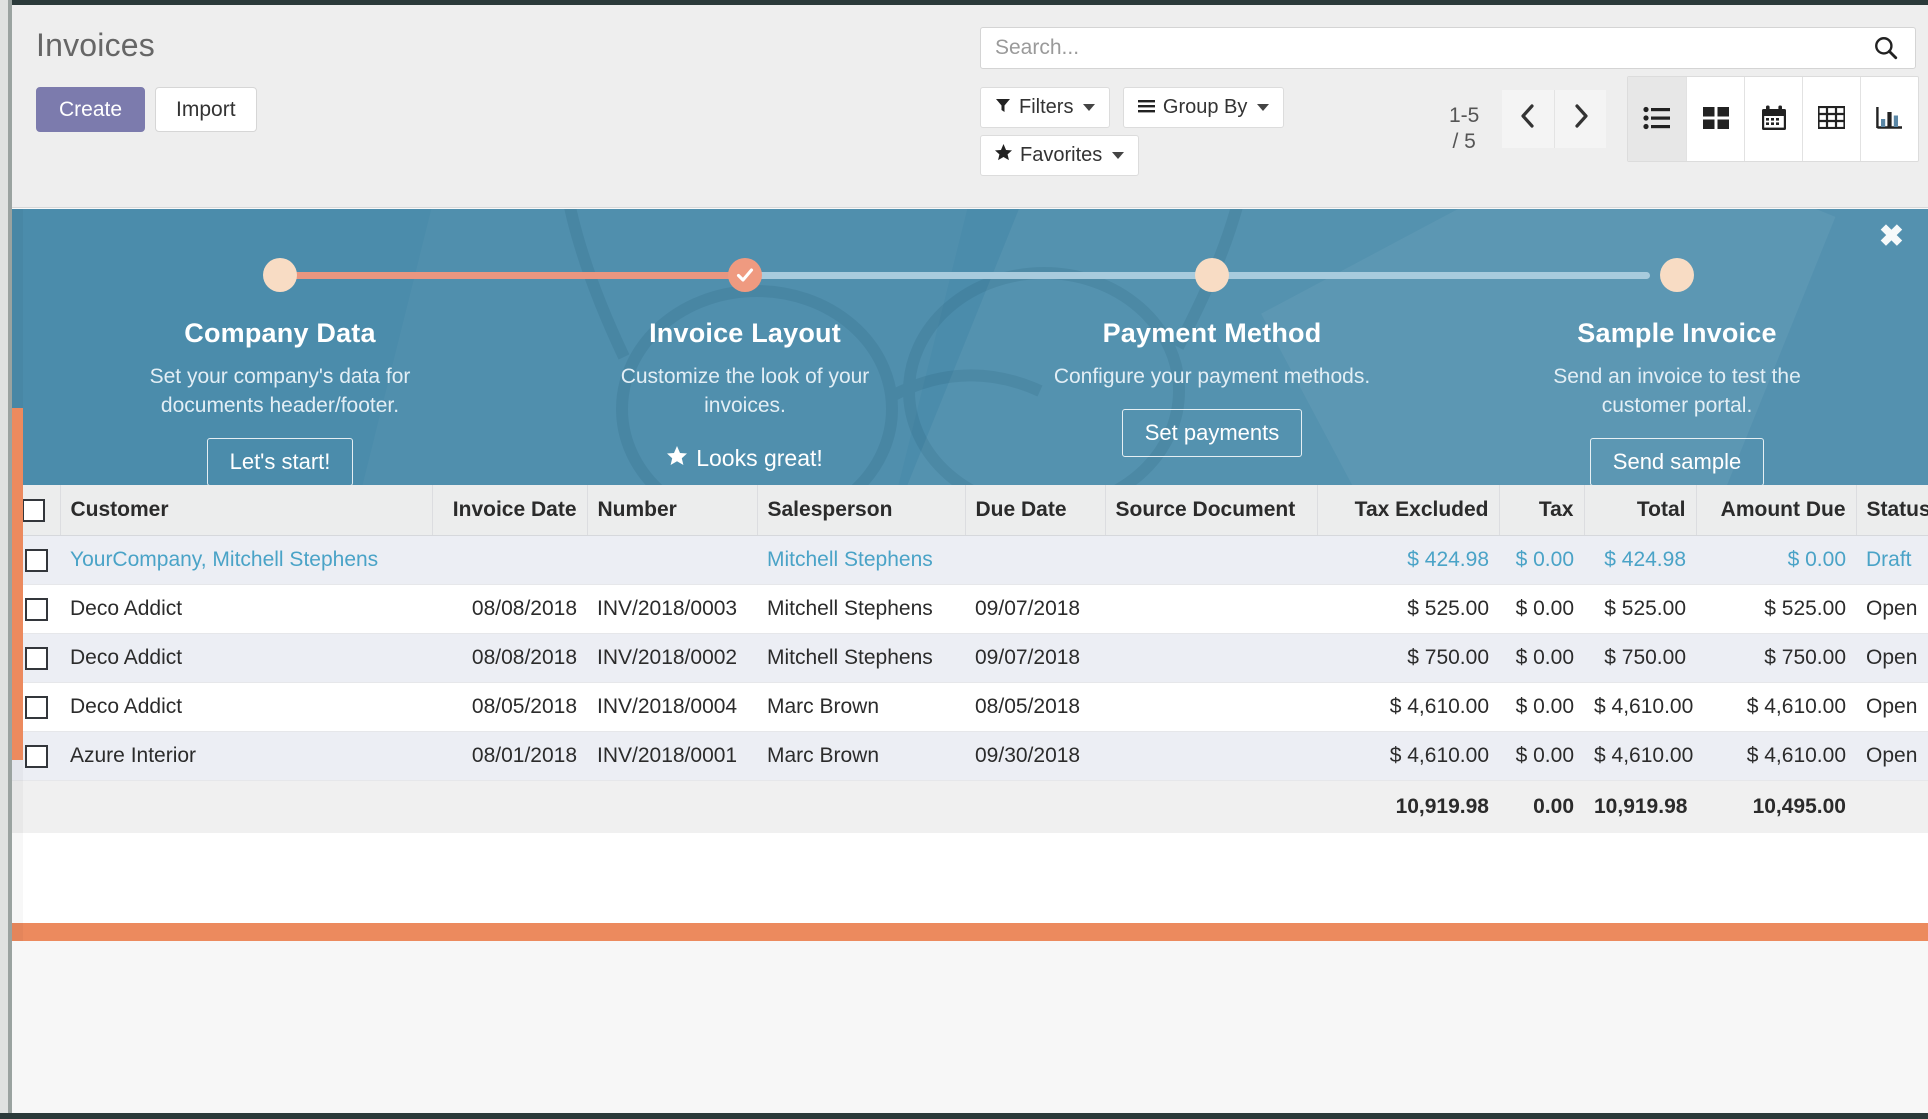  What do you see at coordinates (759, 457) in the screenshot?
I see `looks-great-label: Looks great!` at bounding box center [759, 457].